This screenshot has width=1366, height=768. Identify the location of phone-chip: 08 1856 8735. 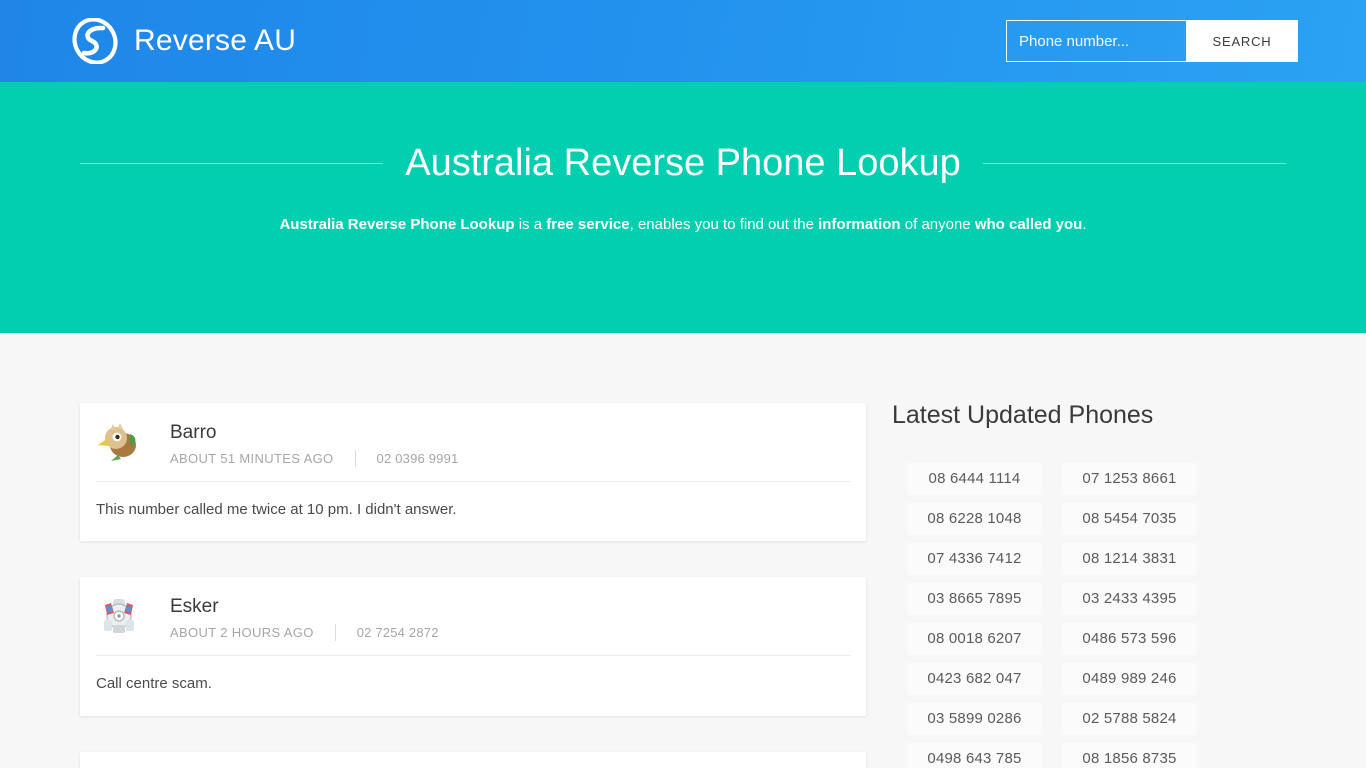
(1129, 755).